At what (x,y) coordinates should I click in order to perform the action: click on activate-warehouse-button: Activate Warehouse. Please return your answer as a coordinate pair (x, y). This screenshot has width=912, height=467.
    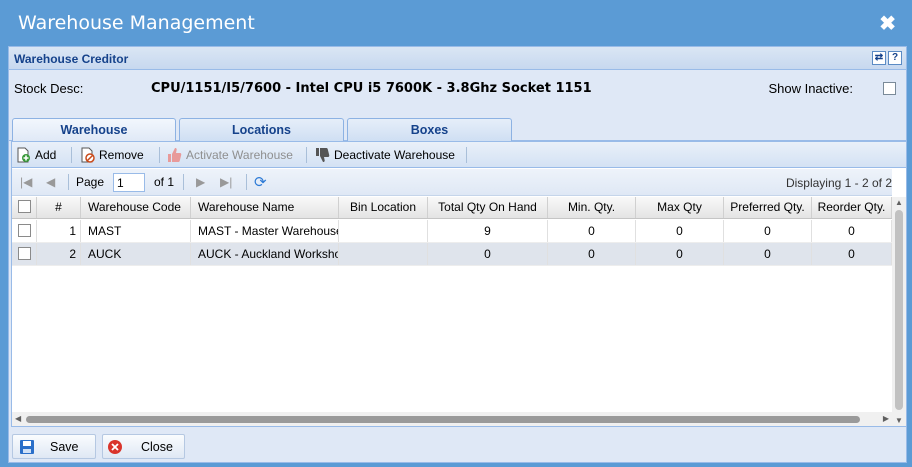
    Looking at the image, I should click on (229, 155).